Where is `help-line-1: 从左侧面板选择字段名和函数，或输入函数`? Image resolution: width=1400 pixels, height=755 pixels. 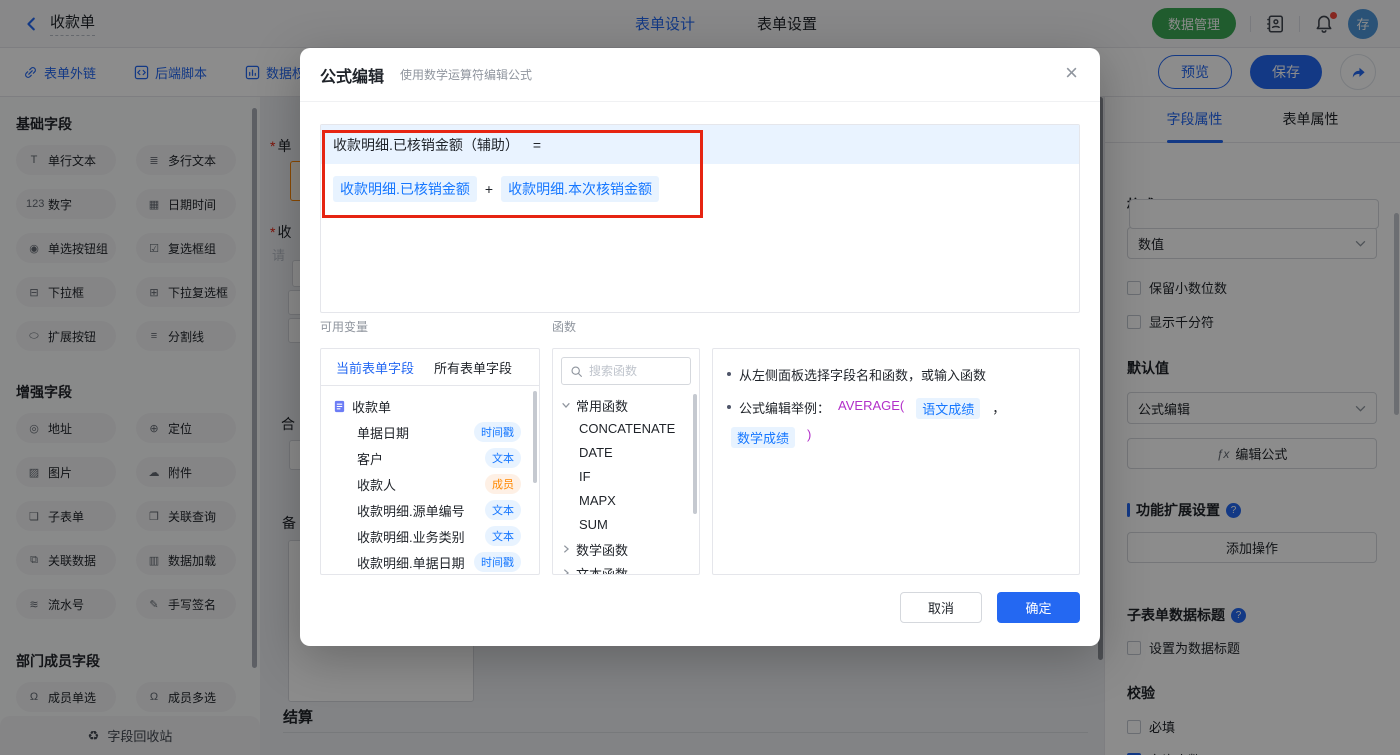
help-line-1: 从左侧面板选择字段名和函数，或输入函数 is located at coordinates (896, 374).